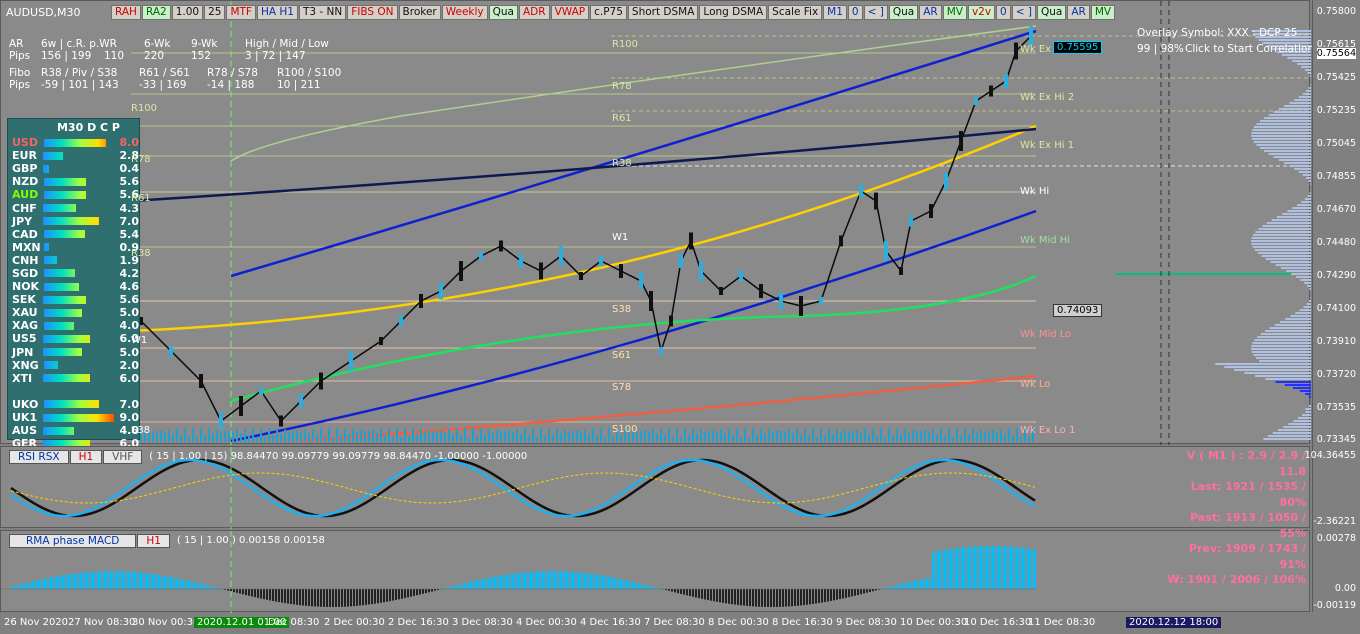 This screenshot has height=634, width=1360. What do you see at coordinates (141, 198) in the screenshot?
I see `level-label-left: R61` at bounding box center [141, 198].